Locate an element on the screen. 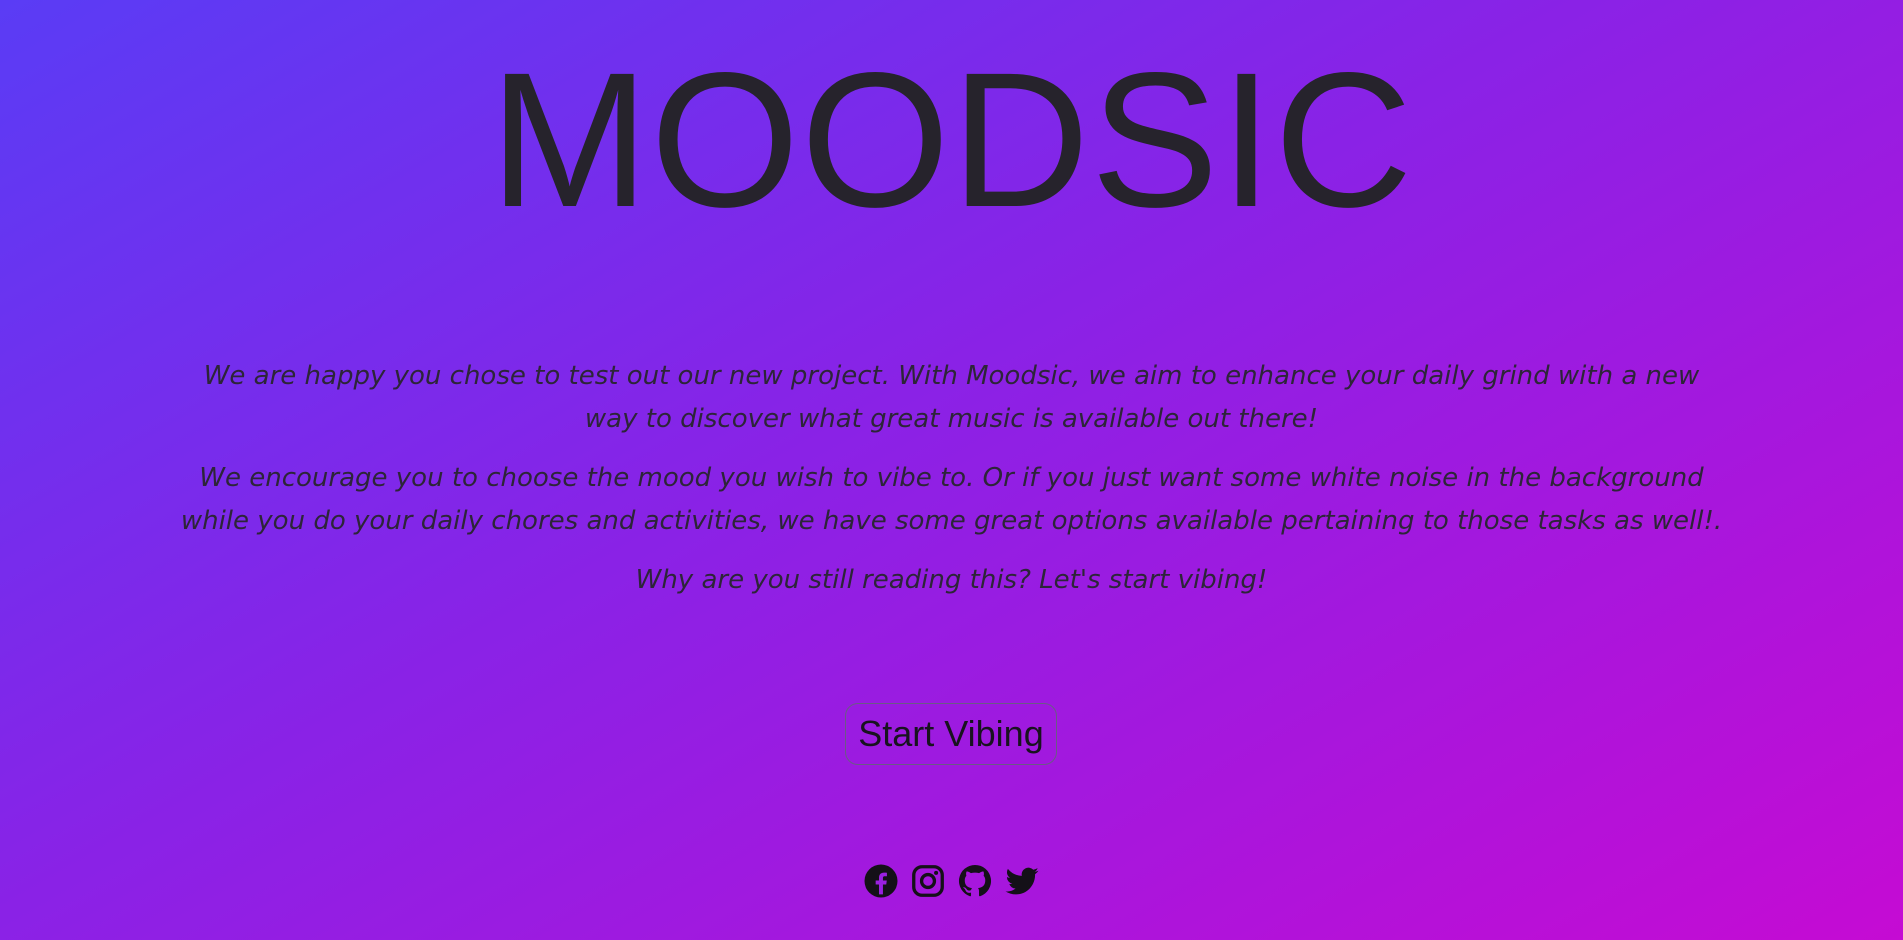 The width and height of the screenshot is (1903, 940). instagram-icon is located at coordinates (928, 881).